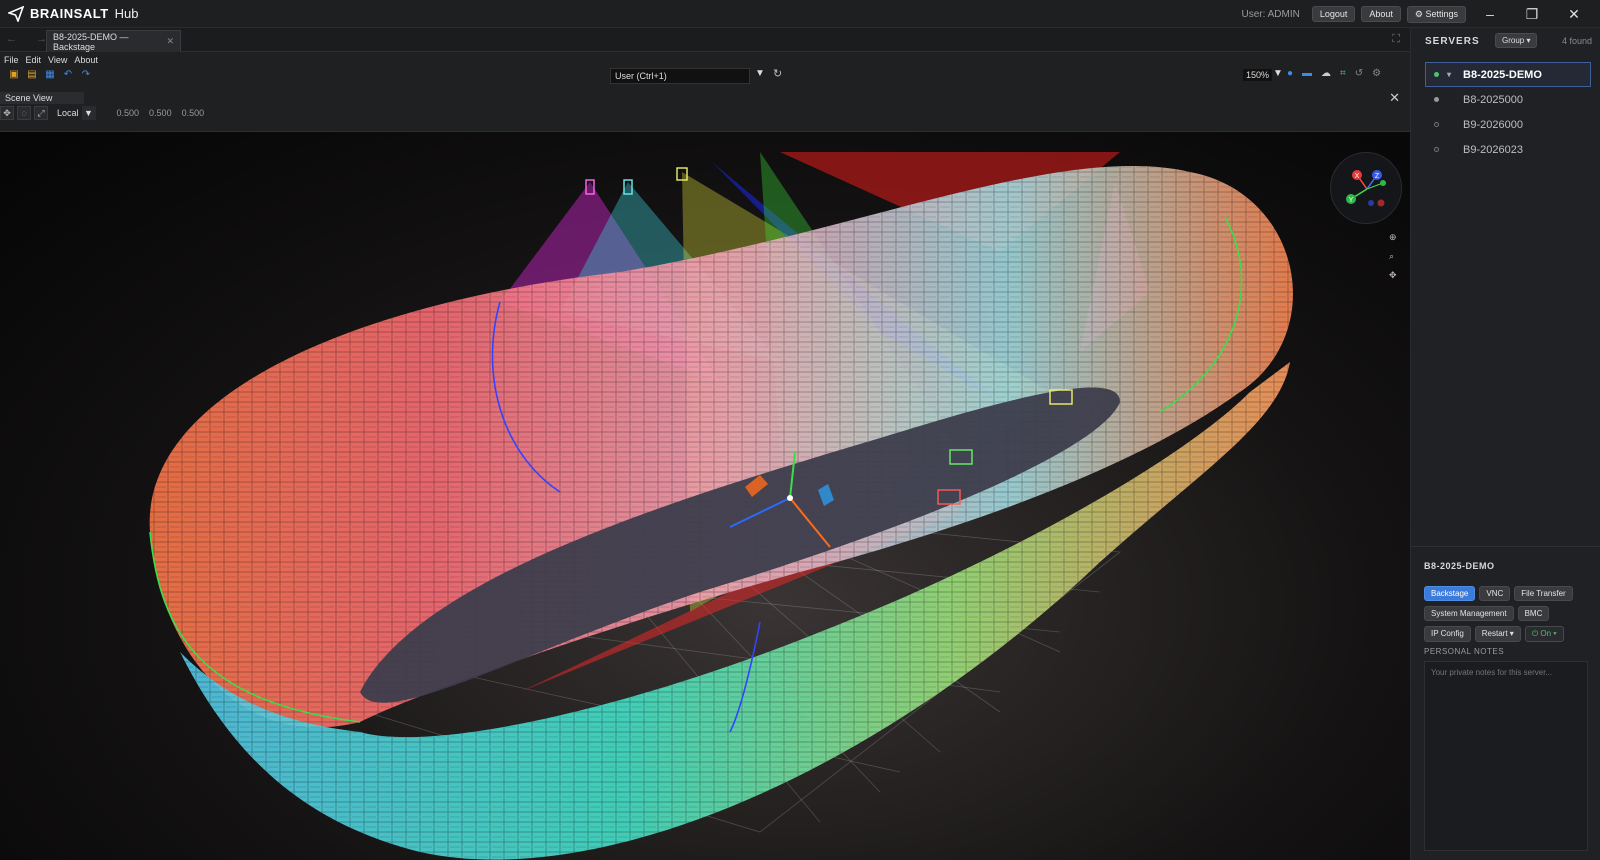 The width and height of the screenshot is (1600, 860). Describe the element at coordinates (42, 98) in the screenshot. I see `scene-view-title: Scene View` at that location.